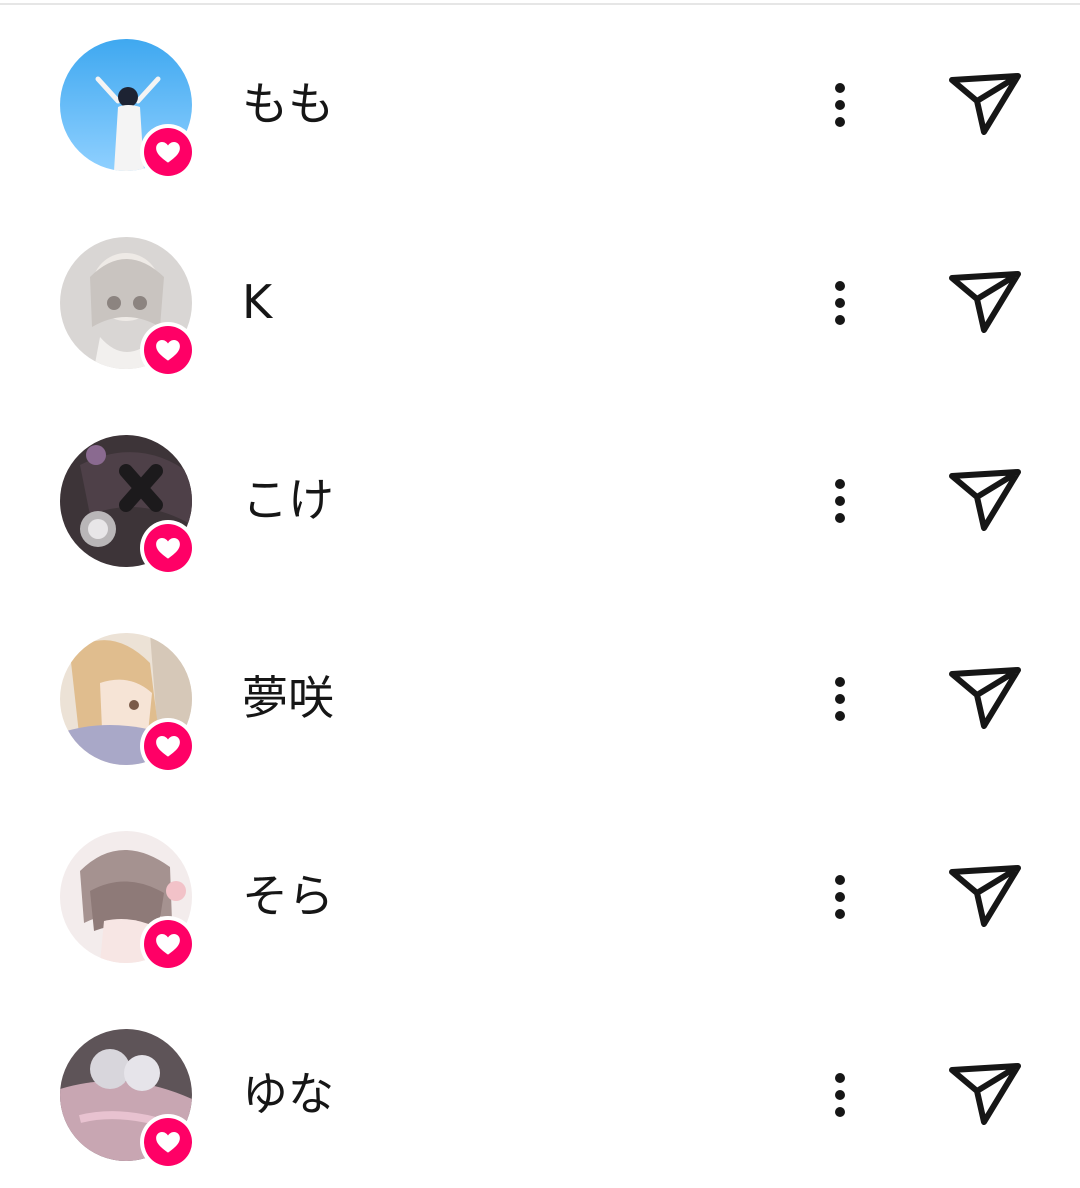 The height and width of the screenshot is (1188, 1080). What do you see at coordinates (288, 896) in the screenshot?
I see `user-name: そら` at bounding box center [288, 896].